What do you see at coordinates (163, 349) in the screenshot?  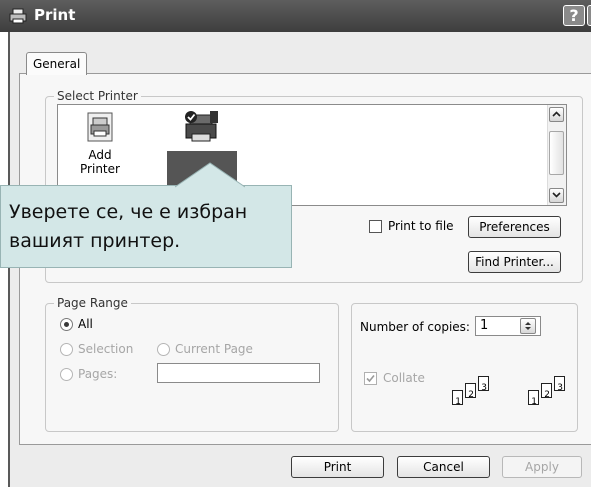 I see `current-page-radio` at bounding box center [163, 349].